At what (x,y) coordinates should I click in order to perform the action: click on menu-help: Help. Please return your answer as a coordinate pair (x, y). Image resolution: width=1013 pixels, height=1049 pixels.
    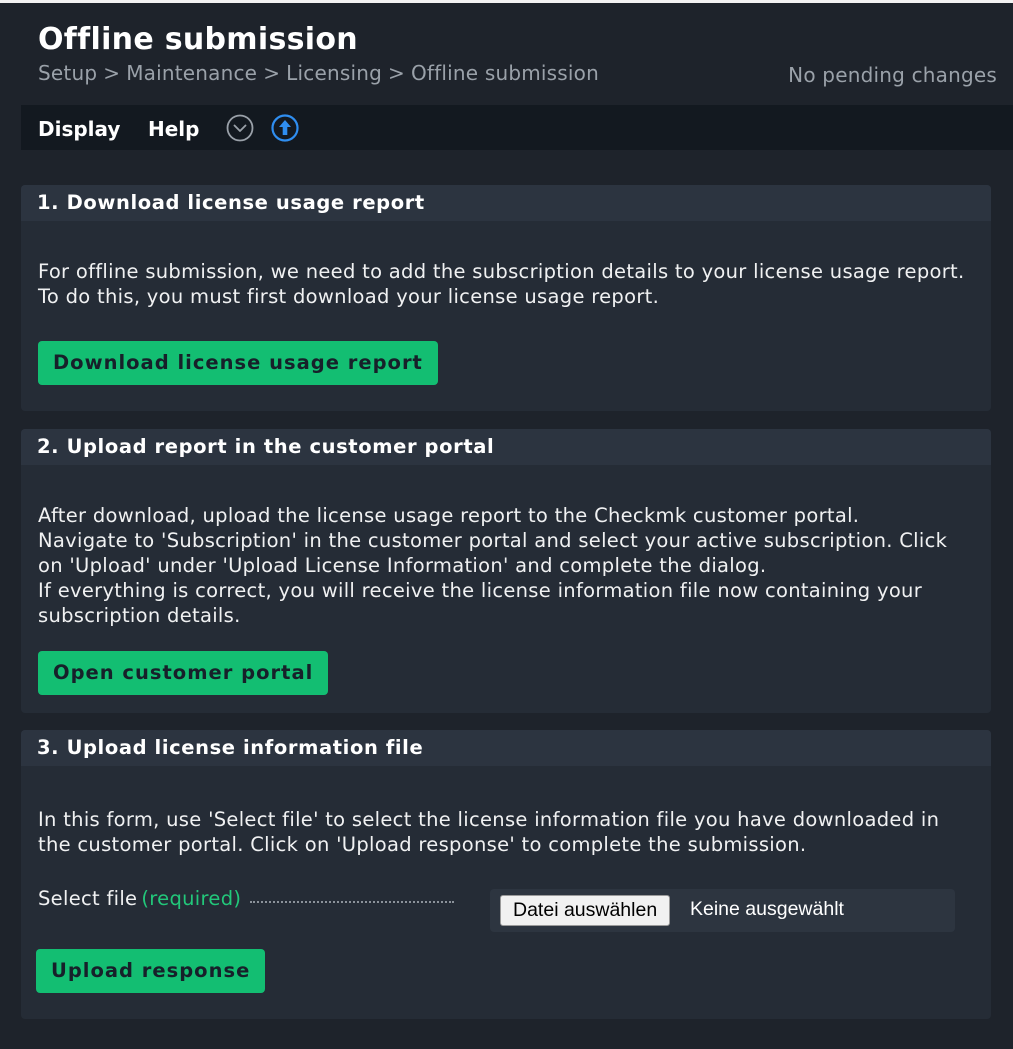
    Looking at the image, I should click on (173, 129).